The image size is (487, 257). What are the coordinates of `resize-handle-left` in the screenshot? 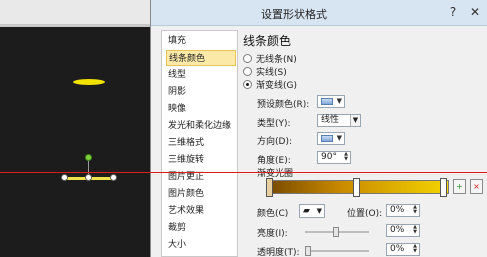 It's located at (64, 177).